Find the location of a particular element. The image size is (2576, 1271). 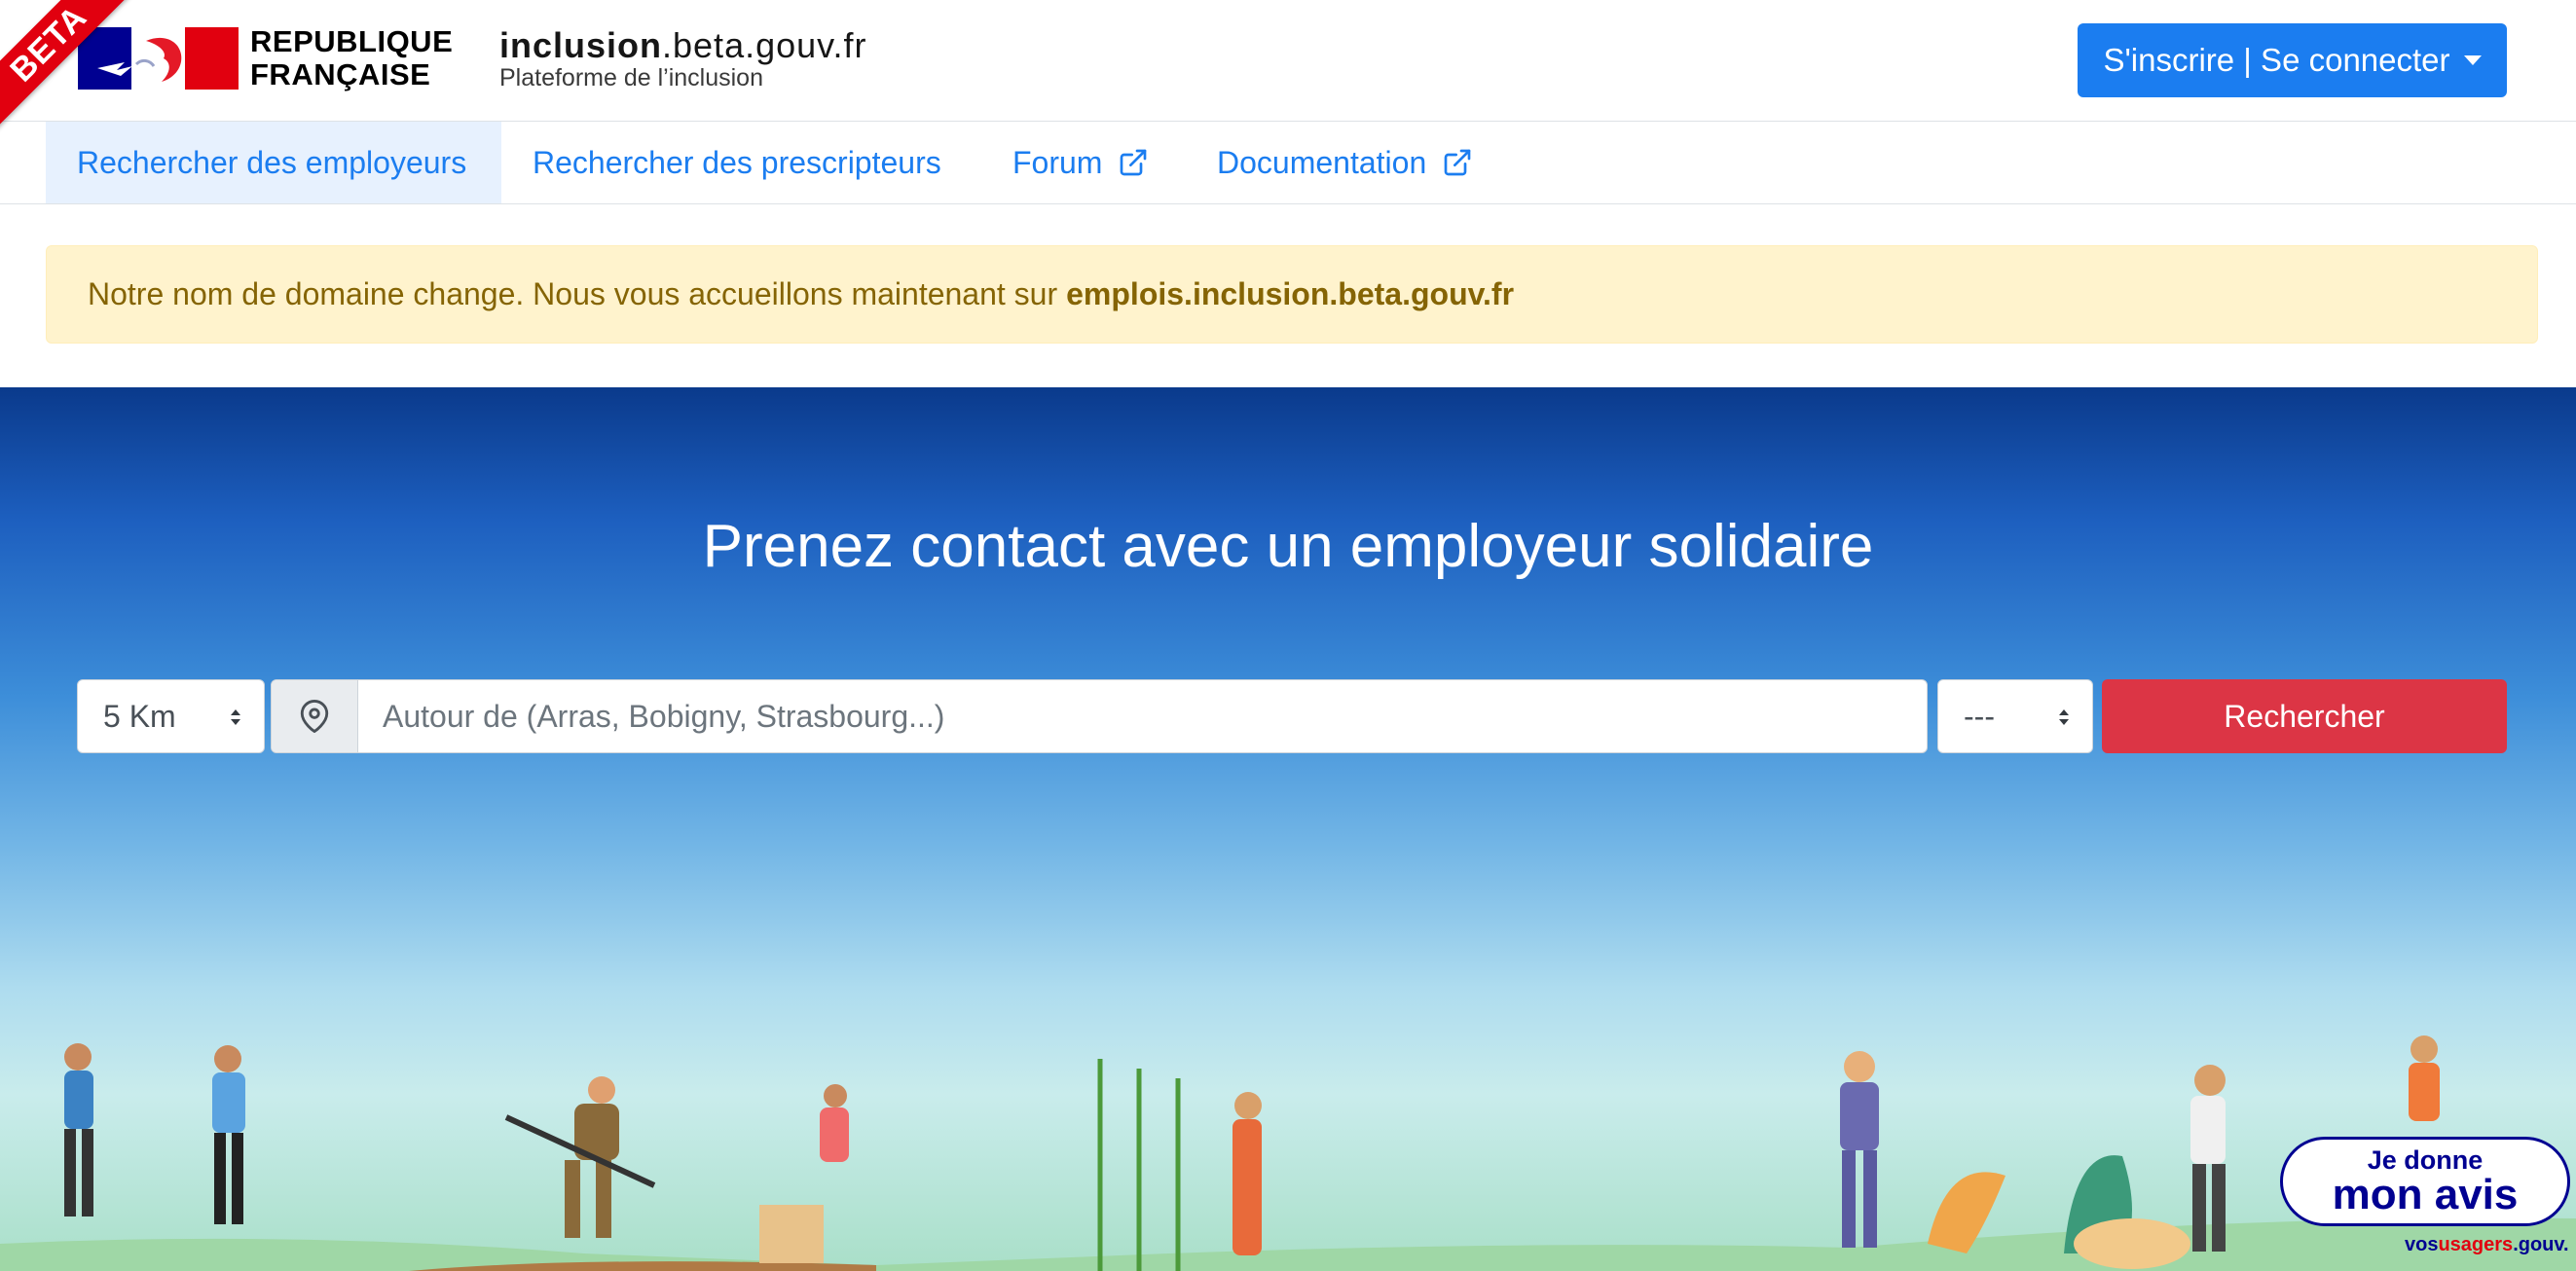

site-name-rest: .beta.gouv.fr is located at coordinates (764, 45).